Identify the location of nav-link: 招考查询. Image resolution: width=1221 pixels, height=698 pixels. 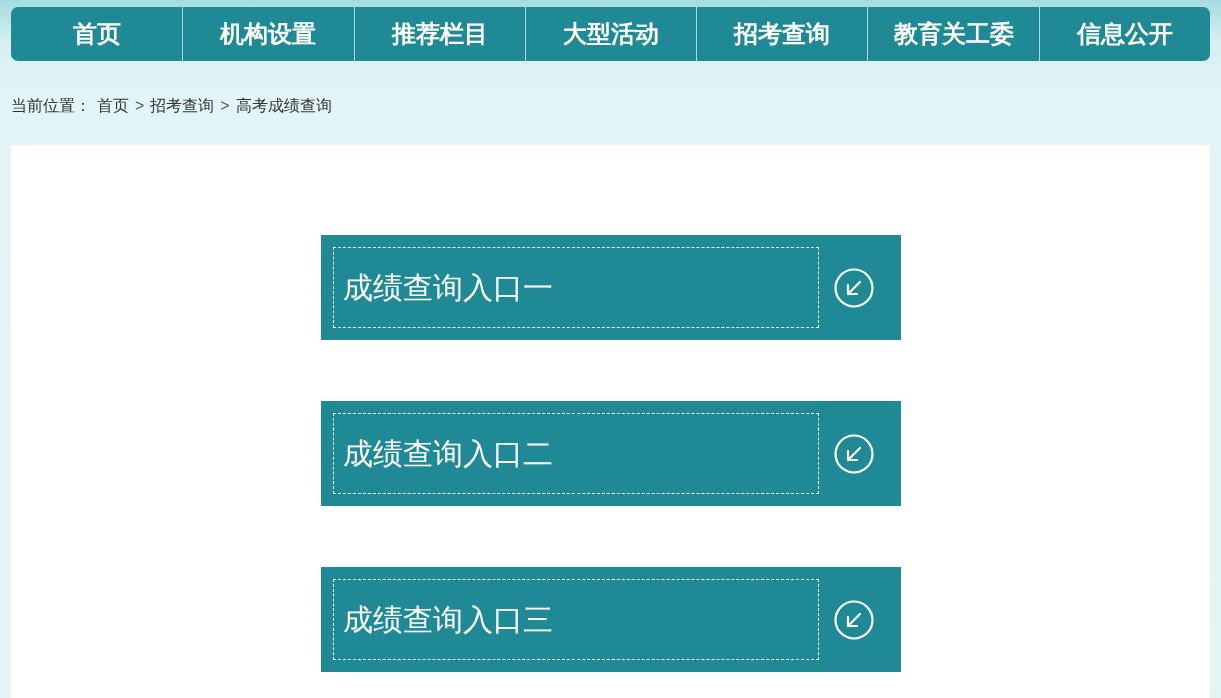
(782, 34).